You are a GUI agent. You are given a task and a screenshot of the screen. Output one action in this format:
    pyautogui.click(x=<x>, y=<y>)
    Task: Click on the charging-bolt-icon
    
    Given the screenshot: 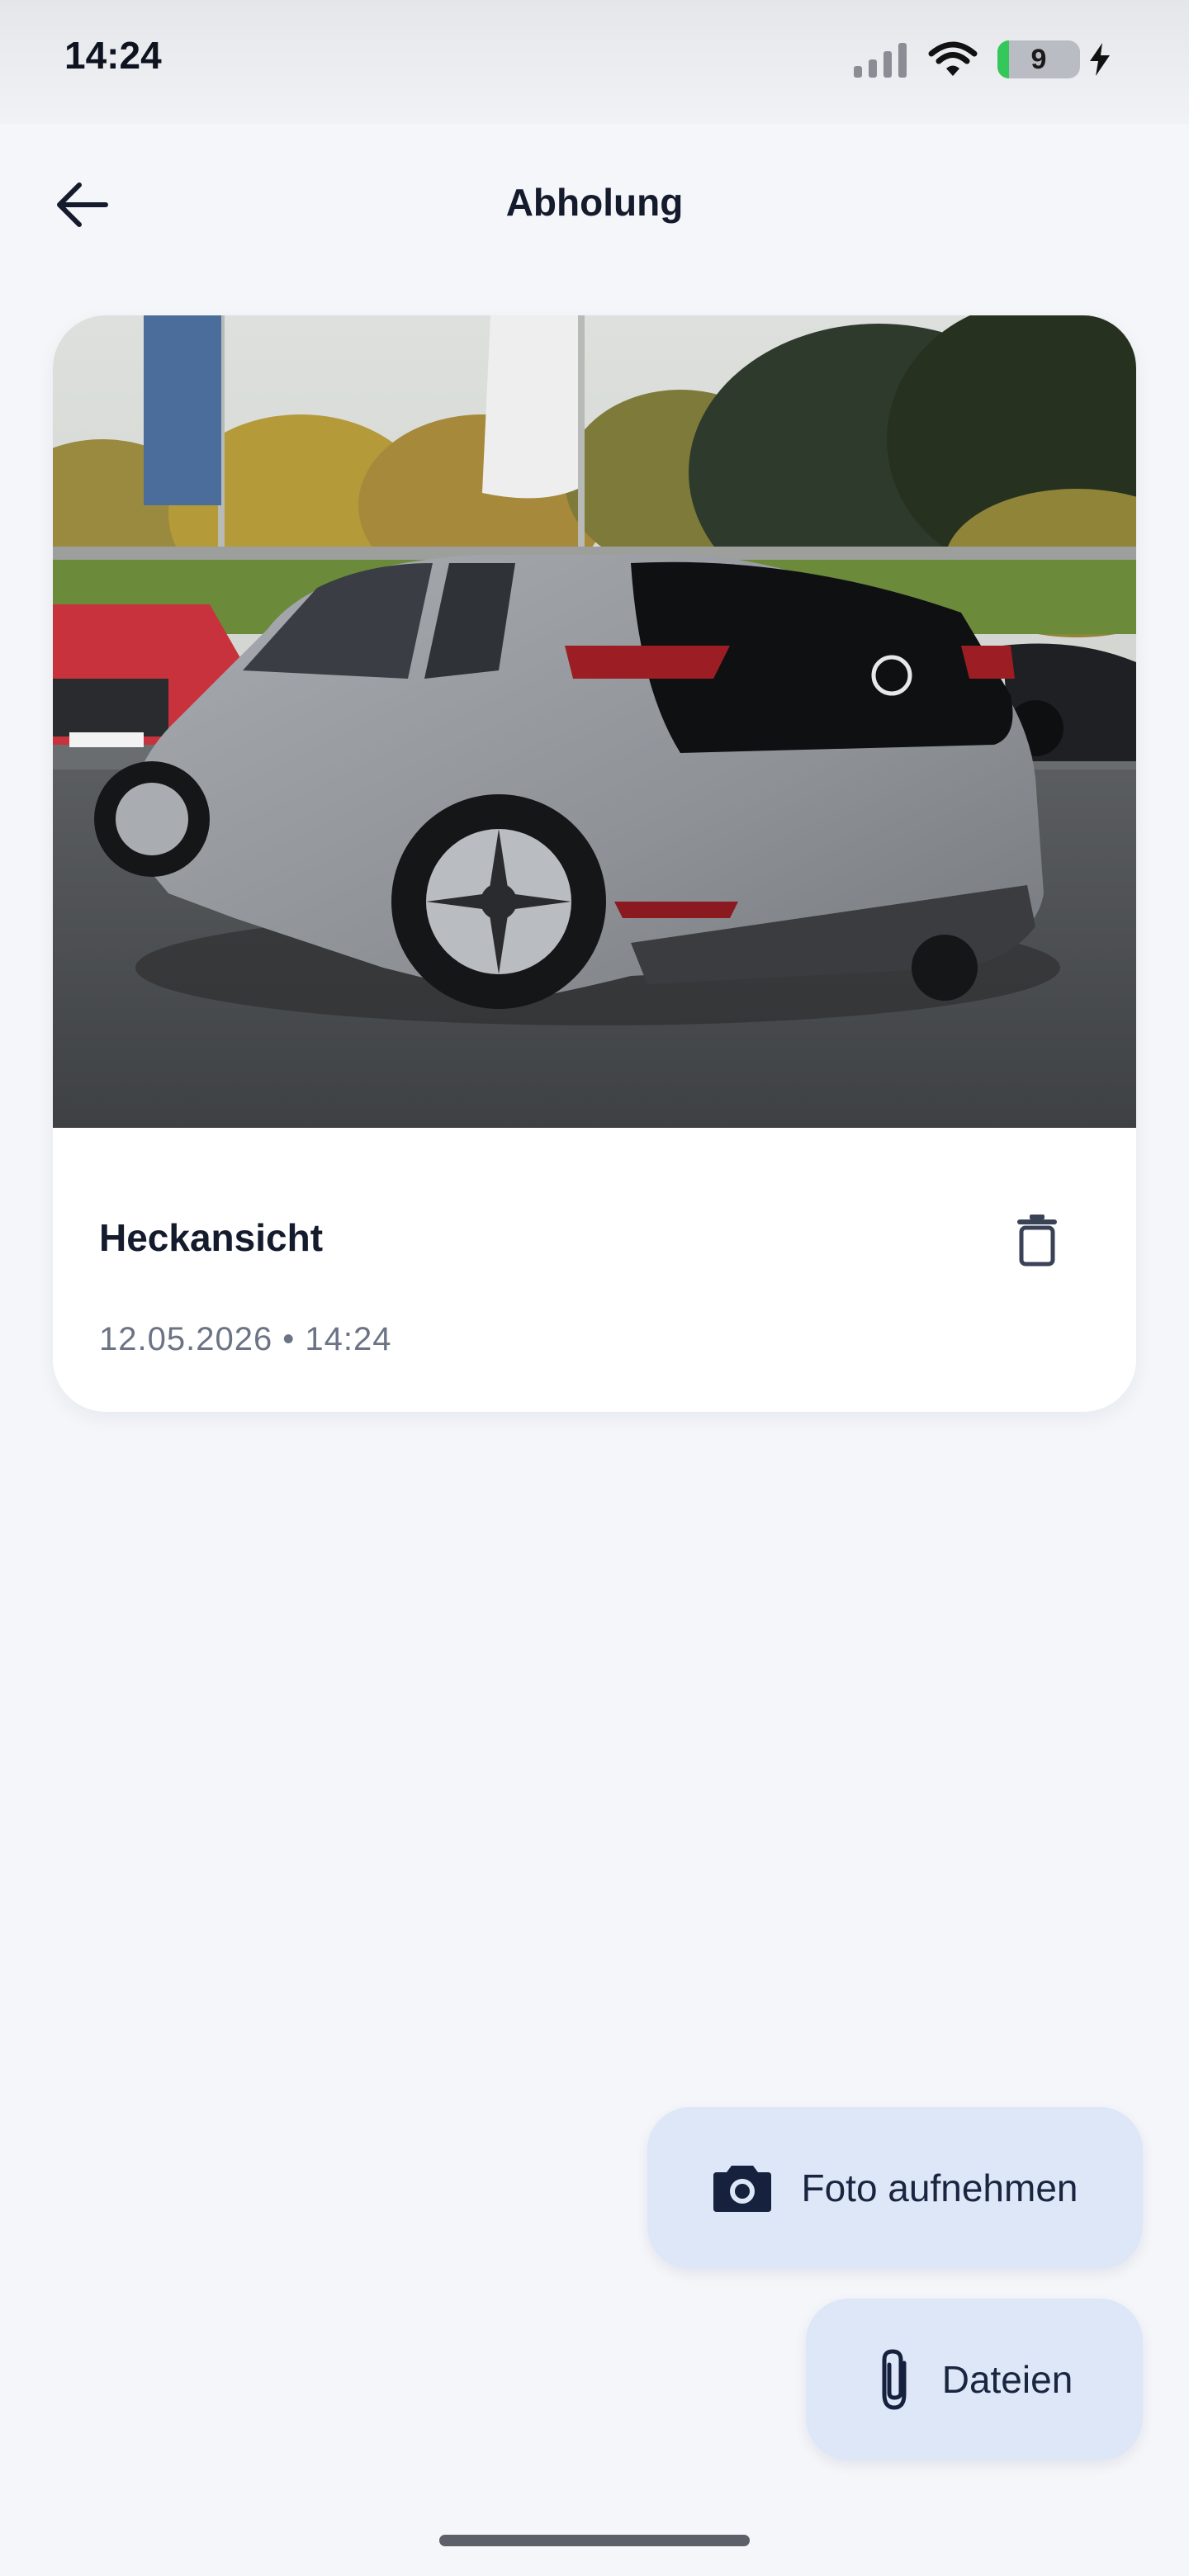 What is the action you would take?
    pyautogui.click(x=1100, y=59)
    